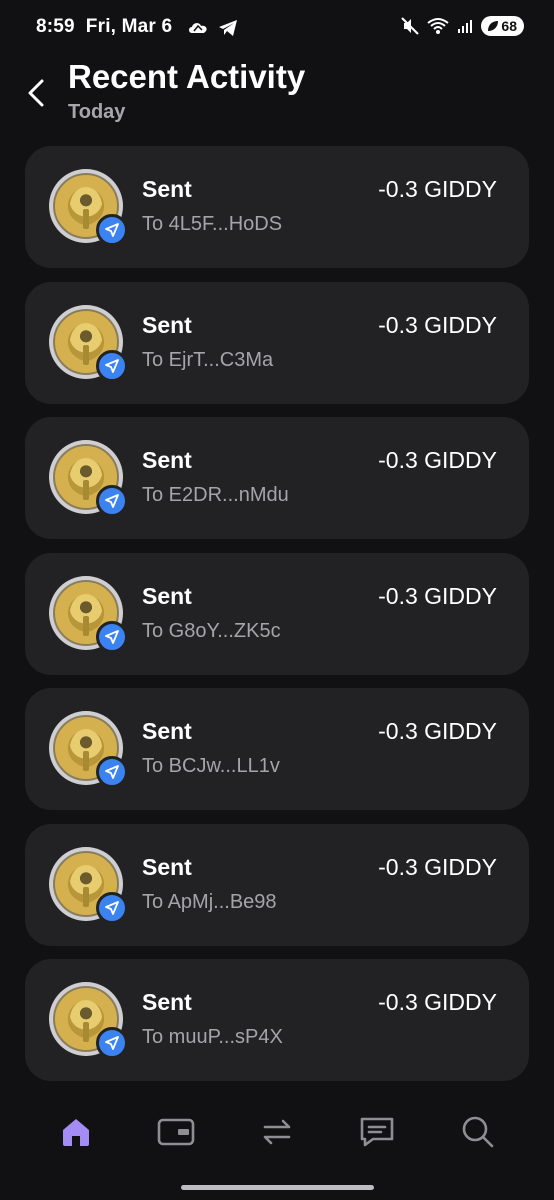 The height and width of the screenshot is (1200, 554). I want to click on swap-icon, so click(277, 1132).